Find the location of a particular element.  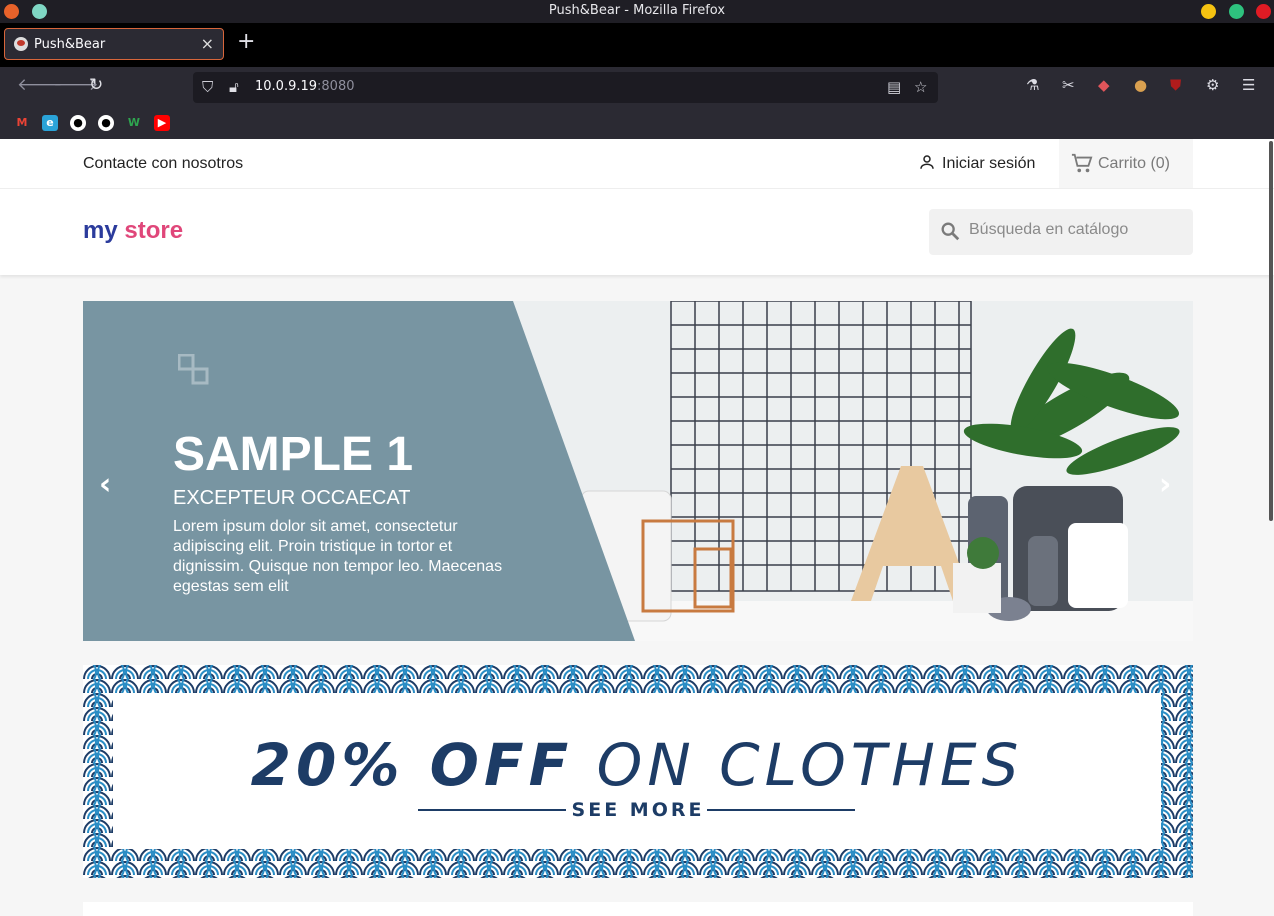

store-header: my store is located at coordinates (637, 232).